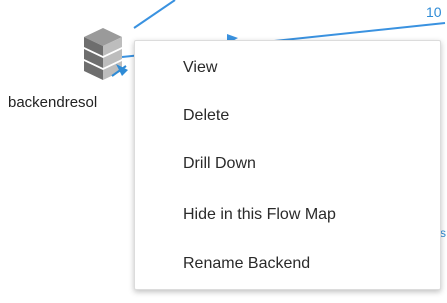 This screenshot has width=447, height=303. I want to click on flow-link-top-left, so click(154, 14).